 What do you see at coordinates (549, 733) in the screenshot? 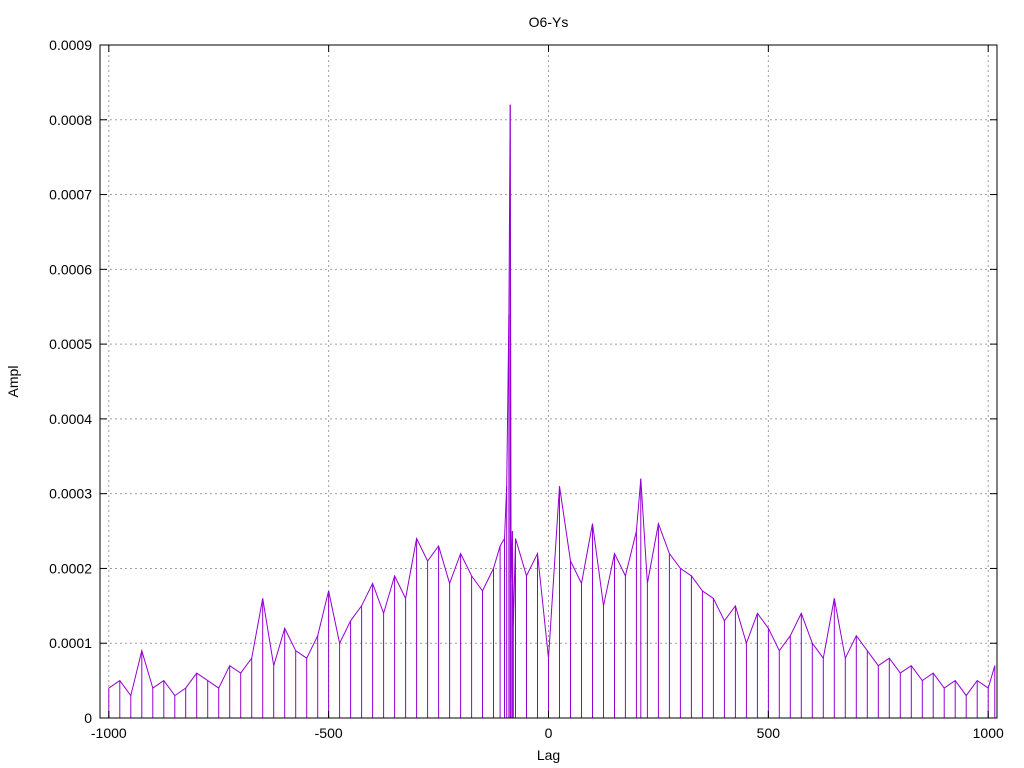
I see `x-tick-label-2: 0` at bounding box center [549, 733].